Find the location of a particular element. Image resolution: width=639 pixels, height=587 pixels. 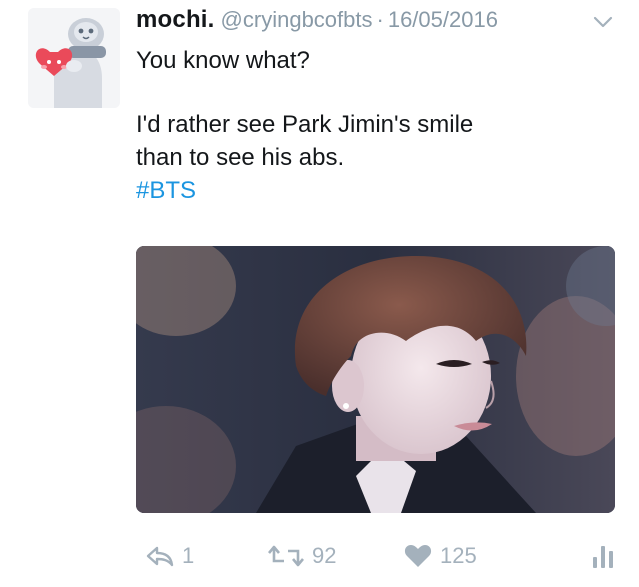

hashtag-link: #BTS is located at coordinates (376, 190).